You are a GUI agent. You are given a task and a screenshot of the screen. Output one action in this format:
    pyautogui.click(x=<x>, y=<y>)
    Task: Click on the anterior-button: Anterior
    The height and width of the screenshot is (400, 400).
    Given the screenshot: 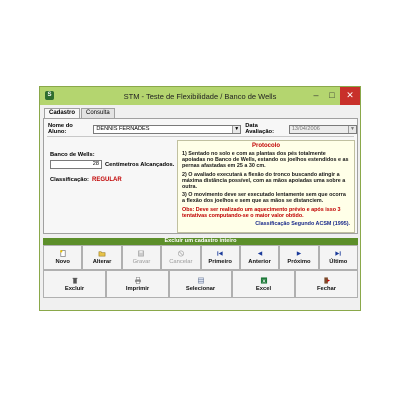 What is the action you would take?
    pyautogui.click(x=259, y=257)
    